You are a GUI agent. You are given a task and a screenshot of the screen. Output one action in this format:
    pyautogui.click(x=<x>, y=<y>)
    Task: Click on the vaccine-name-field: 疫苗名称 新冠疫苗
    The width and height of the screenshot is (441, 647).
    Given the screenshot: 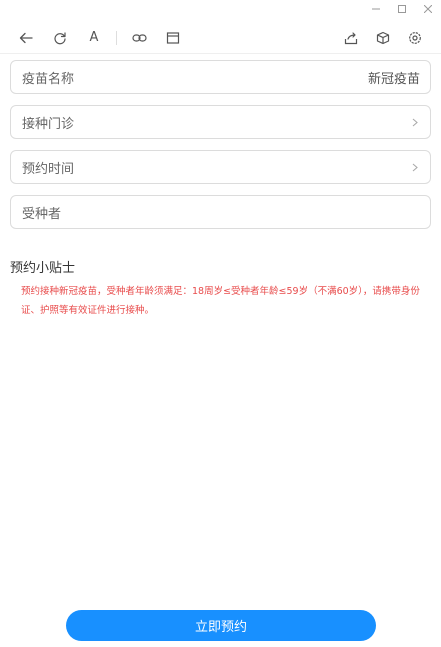 What is the action you would take?
    pyautogui.click(x=220, y=77)
    